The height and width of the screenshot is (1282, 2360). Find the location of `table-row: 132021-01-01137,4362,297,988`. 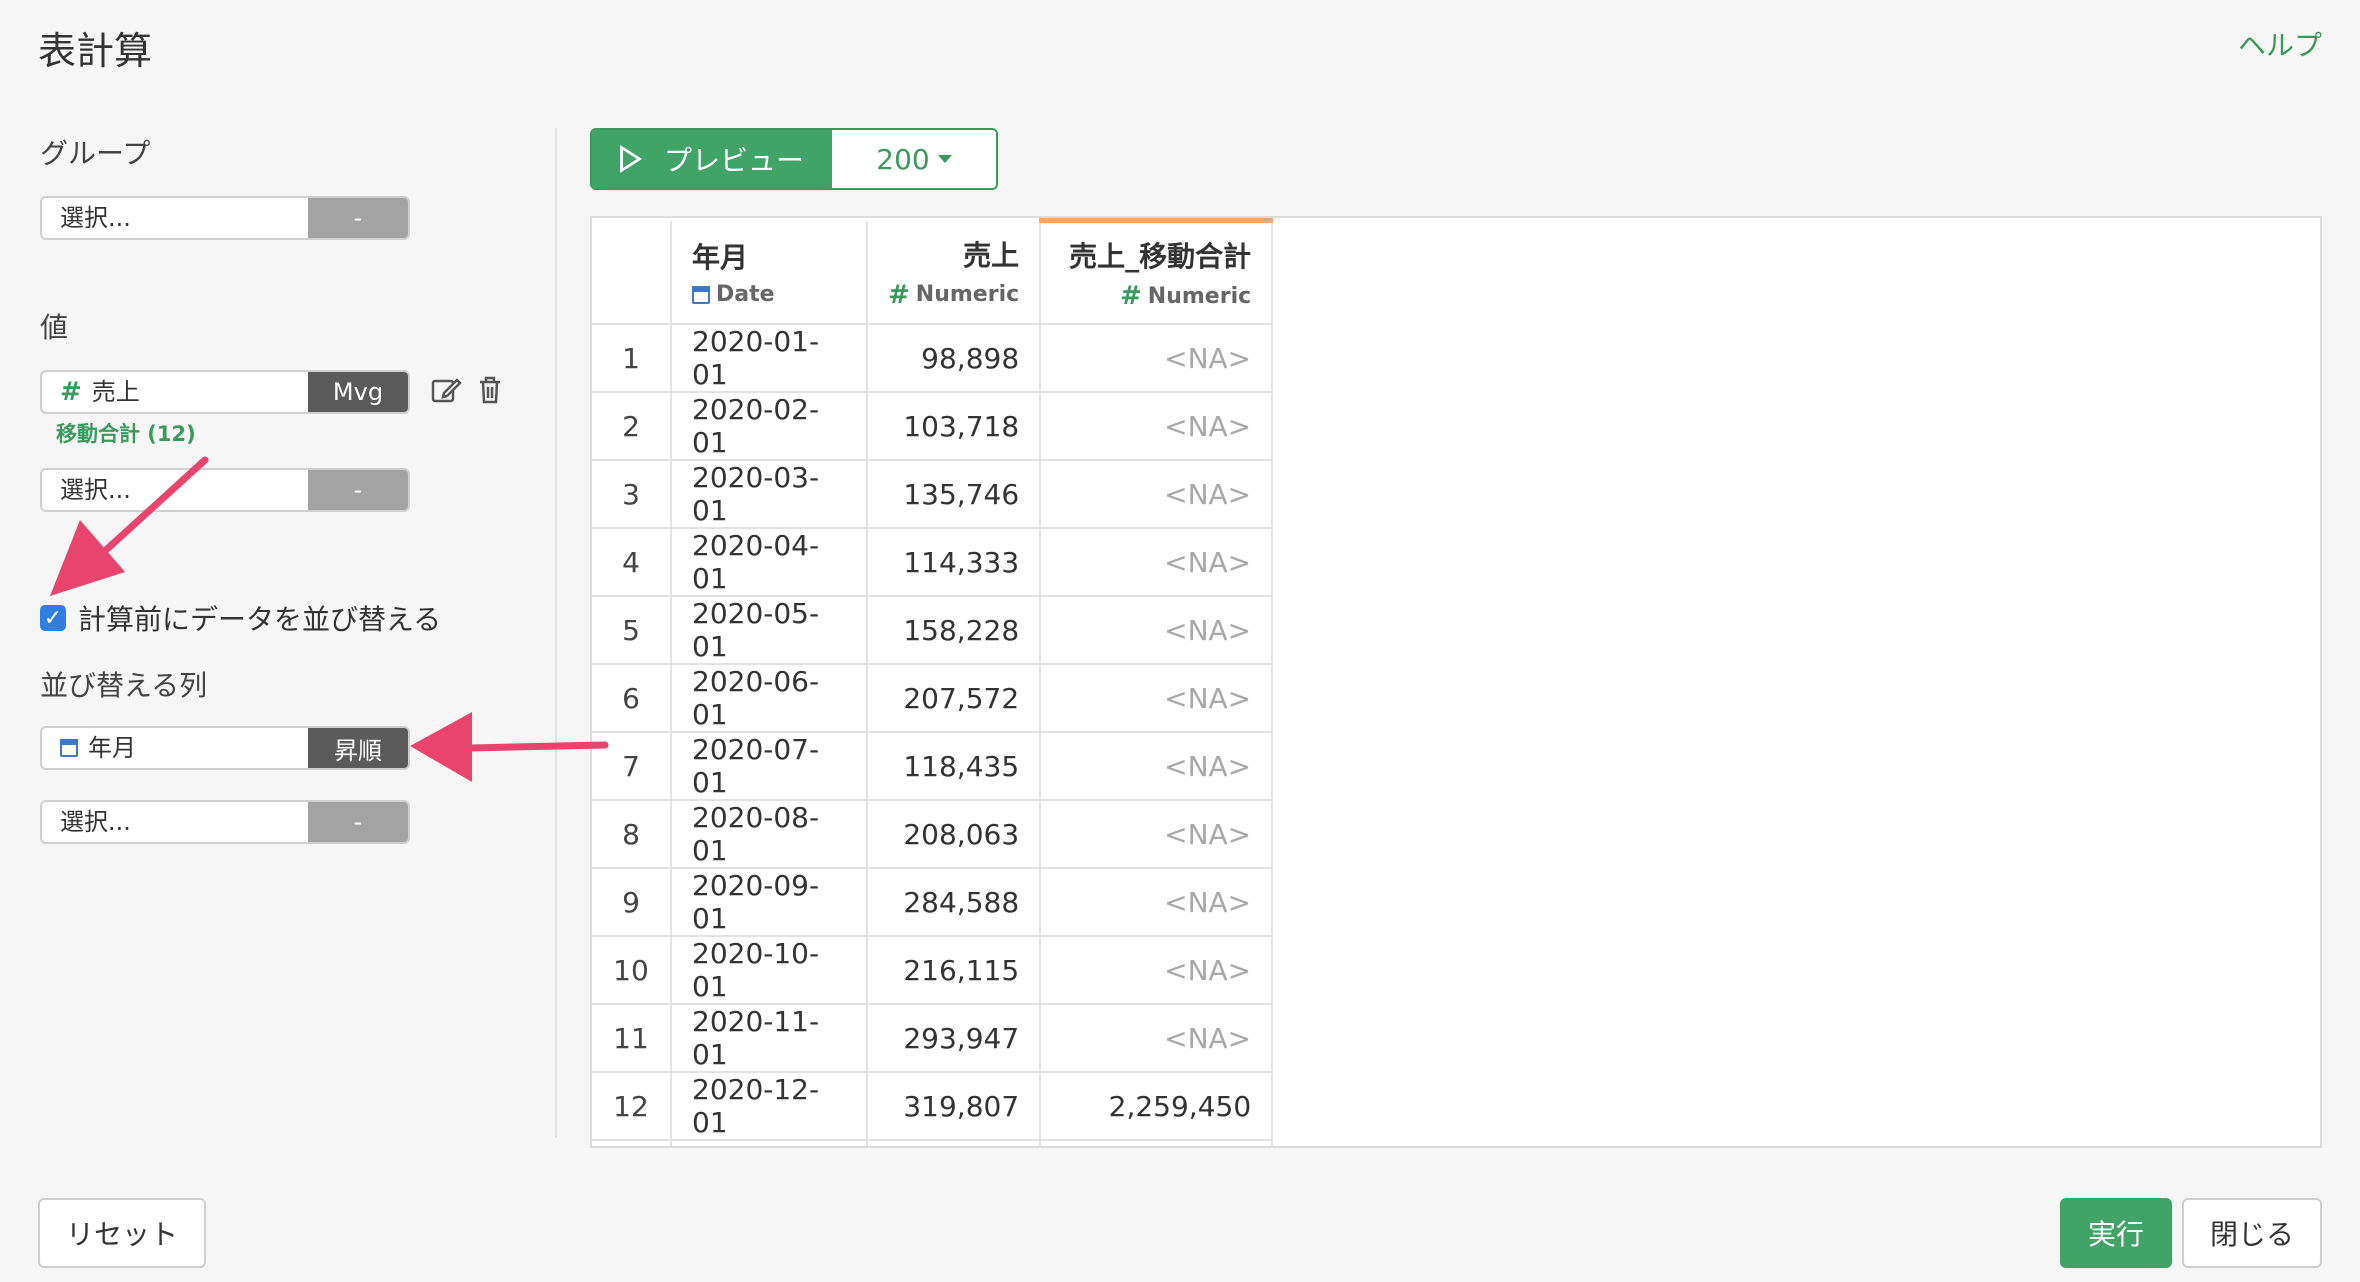

table-row: 132021-01-01137,4362,297,988 is located at coordinates (933, 1143).